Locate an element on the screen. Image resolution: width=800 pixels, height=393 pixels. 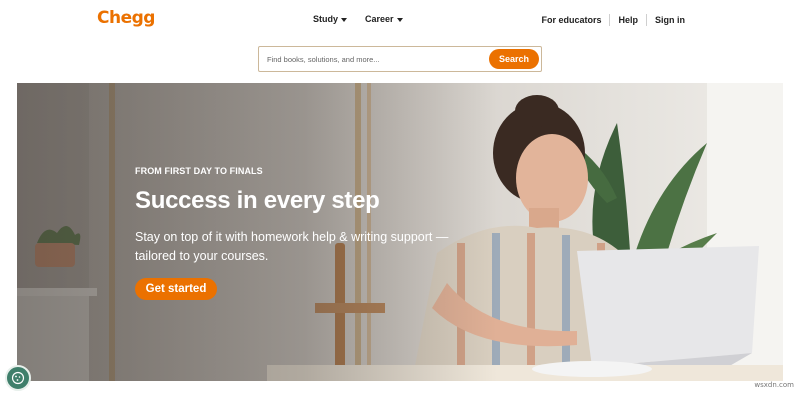
search-bar: Search is located at coordinates (400, 59).